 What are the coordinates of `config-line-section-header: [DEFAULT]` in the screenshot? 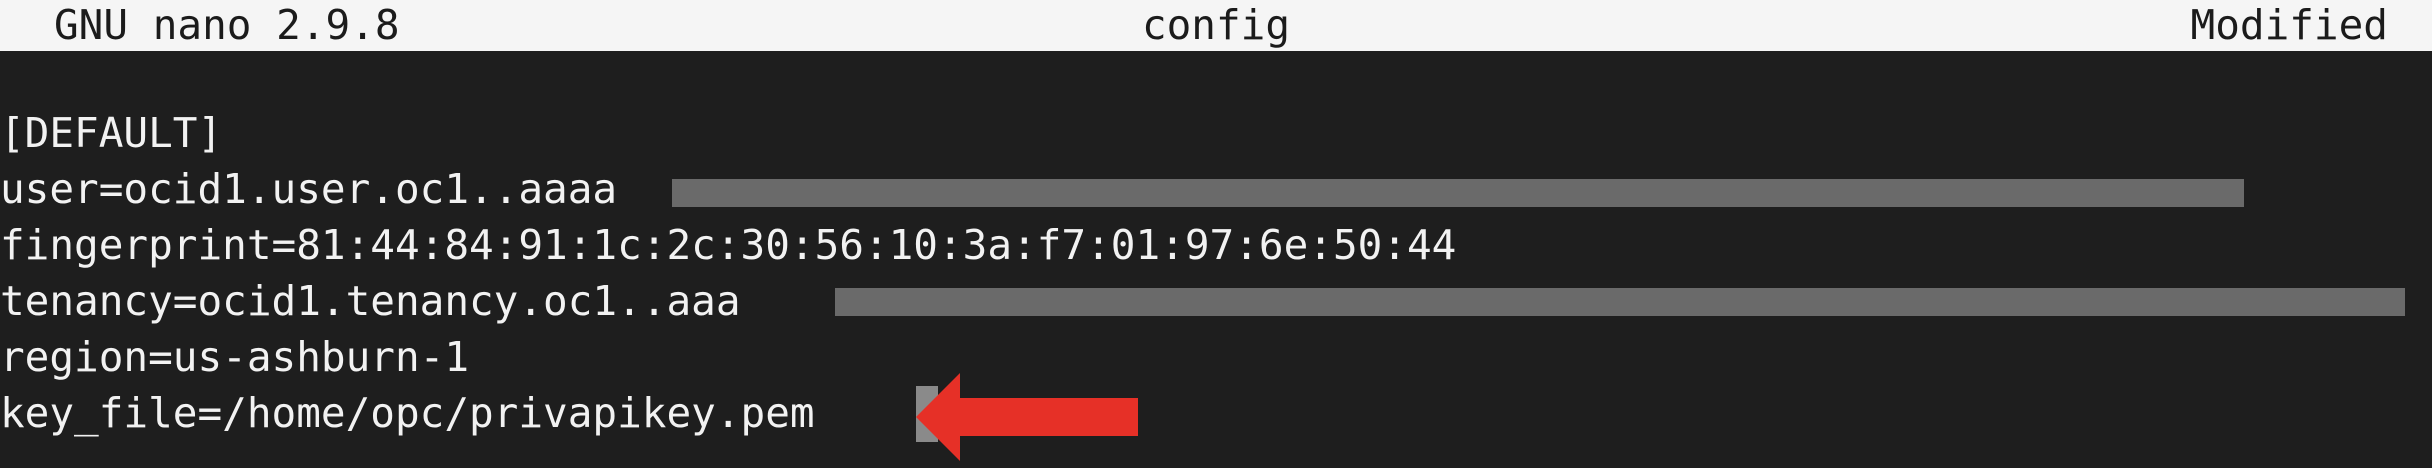 It's located at (111, 133).